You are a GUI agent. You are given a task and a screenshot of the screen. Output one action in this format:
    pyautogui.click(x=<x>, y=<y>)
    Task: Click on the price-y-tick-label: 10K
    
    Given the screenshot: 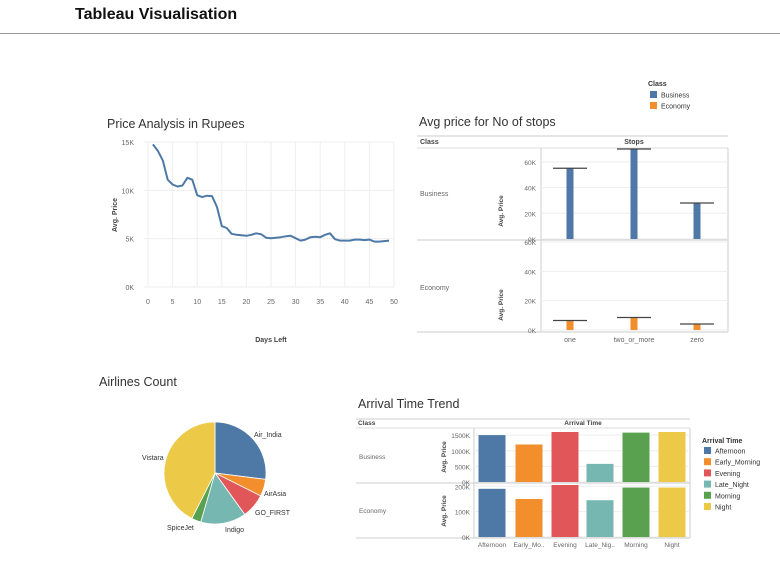 What is the action you would take?
    pyautogui.click(x=128, y=191)
    